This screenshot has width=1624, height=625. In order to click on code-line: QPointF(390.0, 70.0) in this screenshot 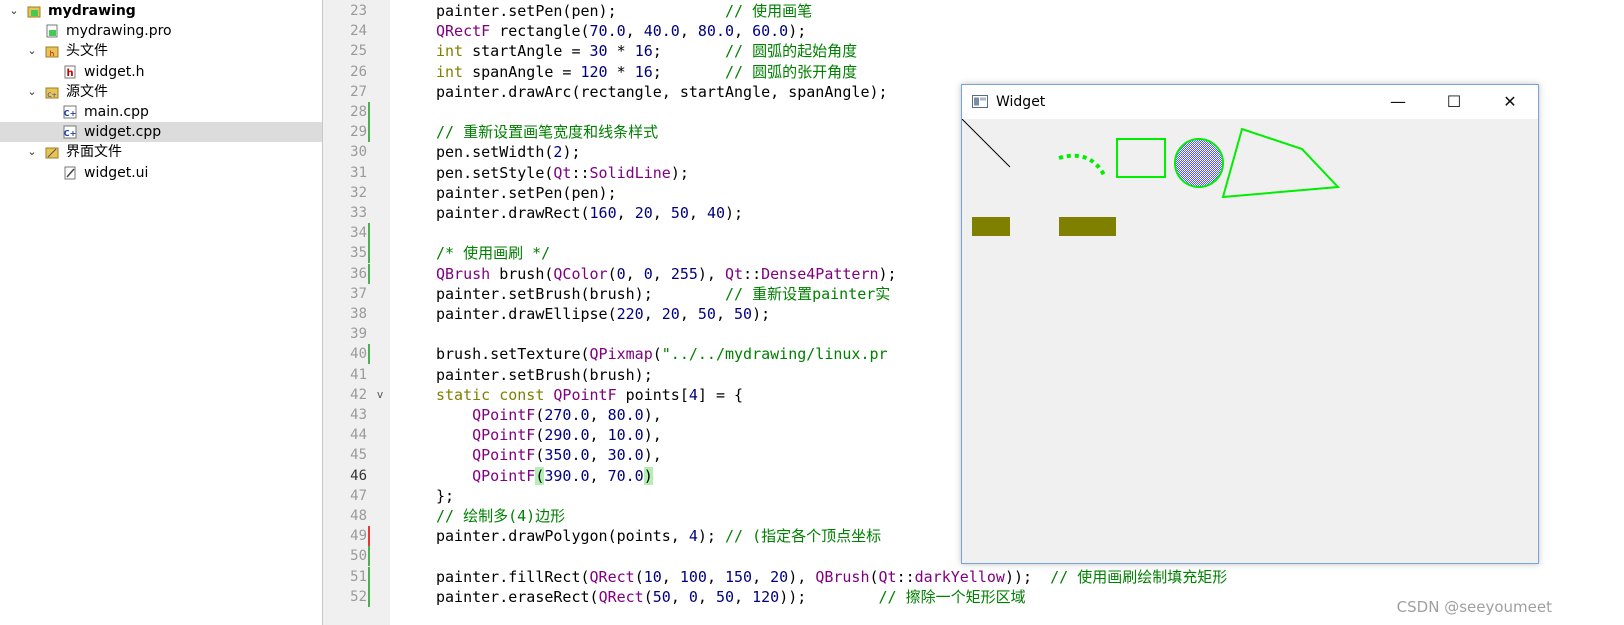, I will do `click(544, 476)`.